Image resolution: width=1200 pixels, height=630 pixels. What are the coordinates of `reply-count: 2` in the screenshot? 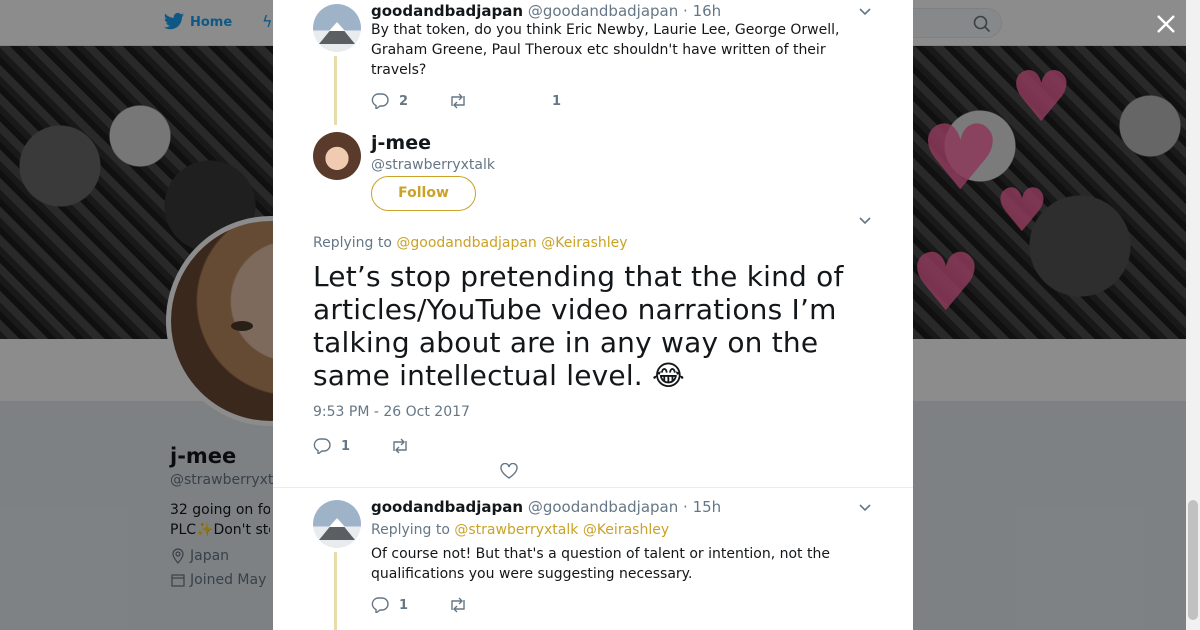 It's located at (404, 101).